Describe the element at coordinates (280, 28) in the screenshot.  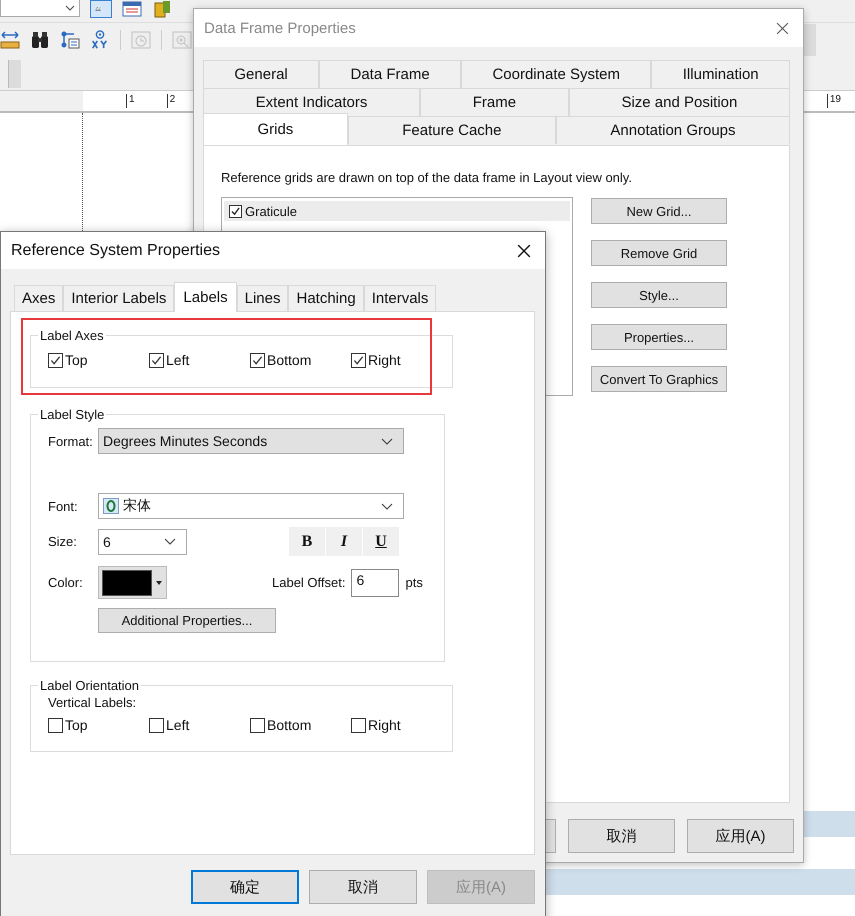
I see `window-title: Data Frame Properties` at that location.